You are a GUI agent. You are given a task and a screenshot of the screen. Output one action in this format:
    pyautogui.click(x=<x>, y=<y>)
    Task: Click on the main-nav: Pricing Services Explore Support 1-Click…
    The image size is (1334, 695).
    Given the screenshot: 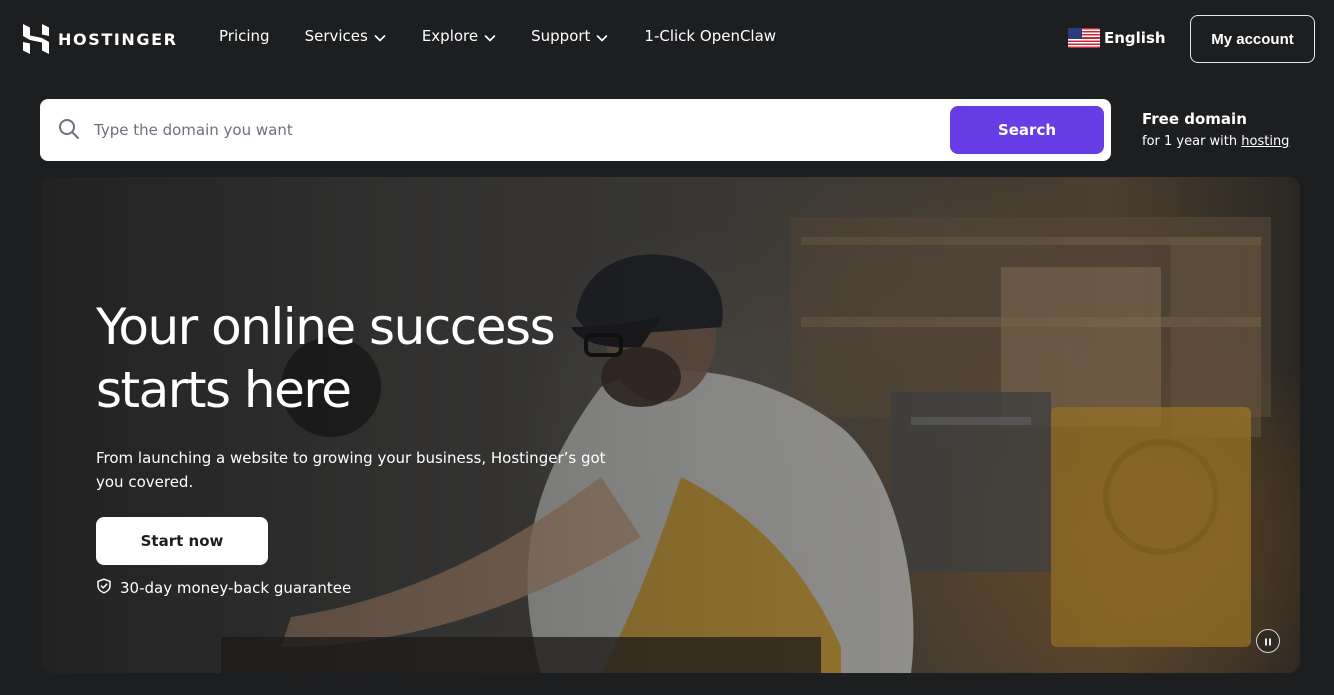 What is the action you would take?
    pyautogui.click(x=497, y=36)
    